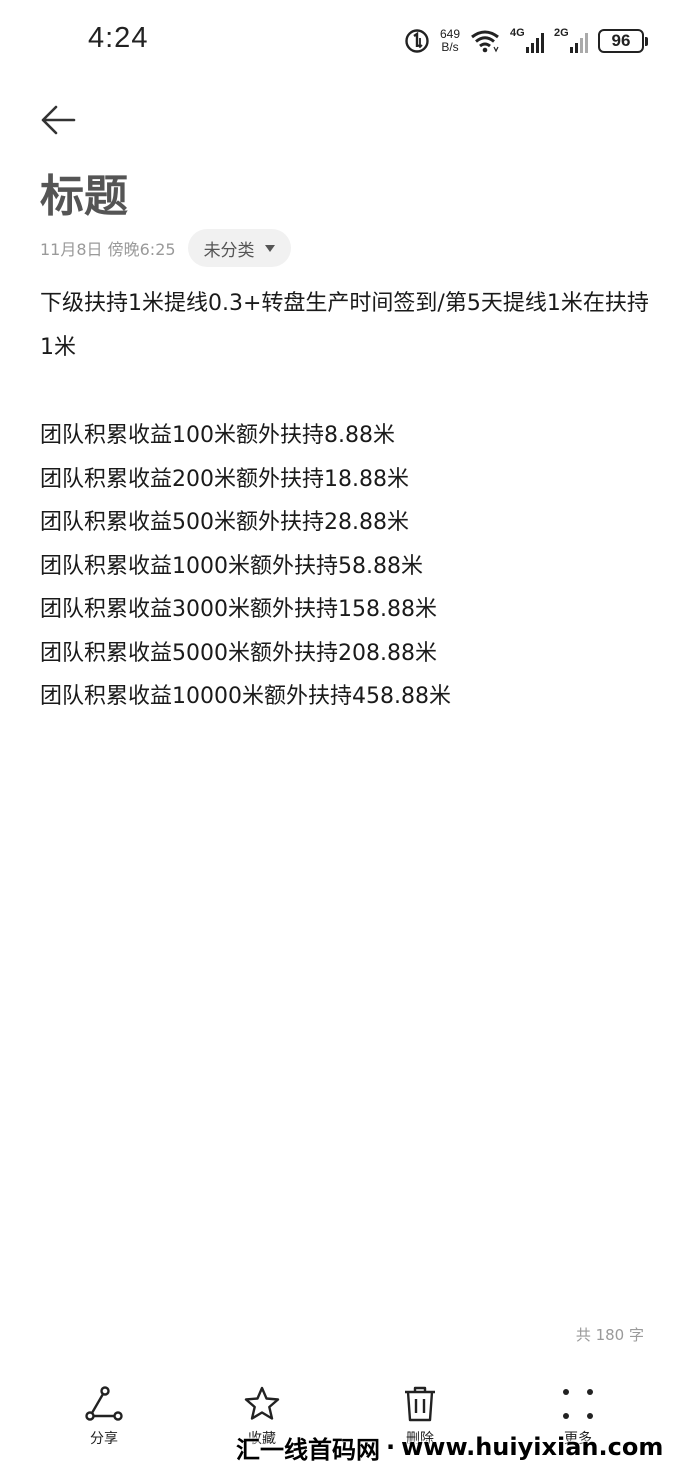 The width and height of the screenshot is (684, 1462). I want to click on arrow-left-icon, so click(58, 120).